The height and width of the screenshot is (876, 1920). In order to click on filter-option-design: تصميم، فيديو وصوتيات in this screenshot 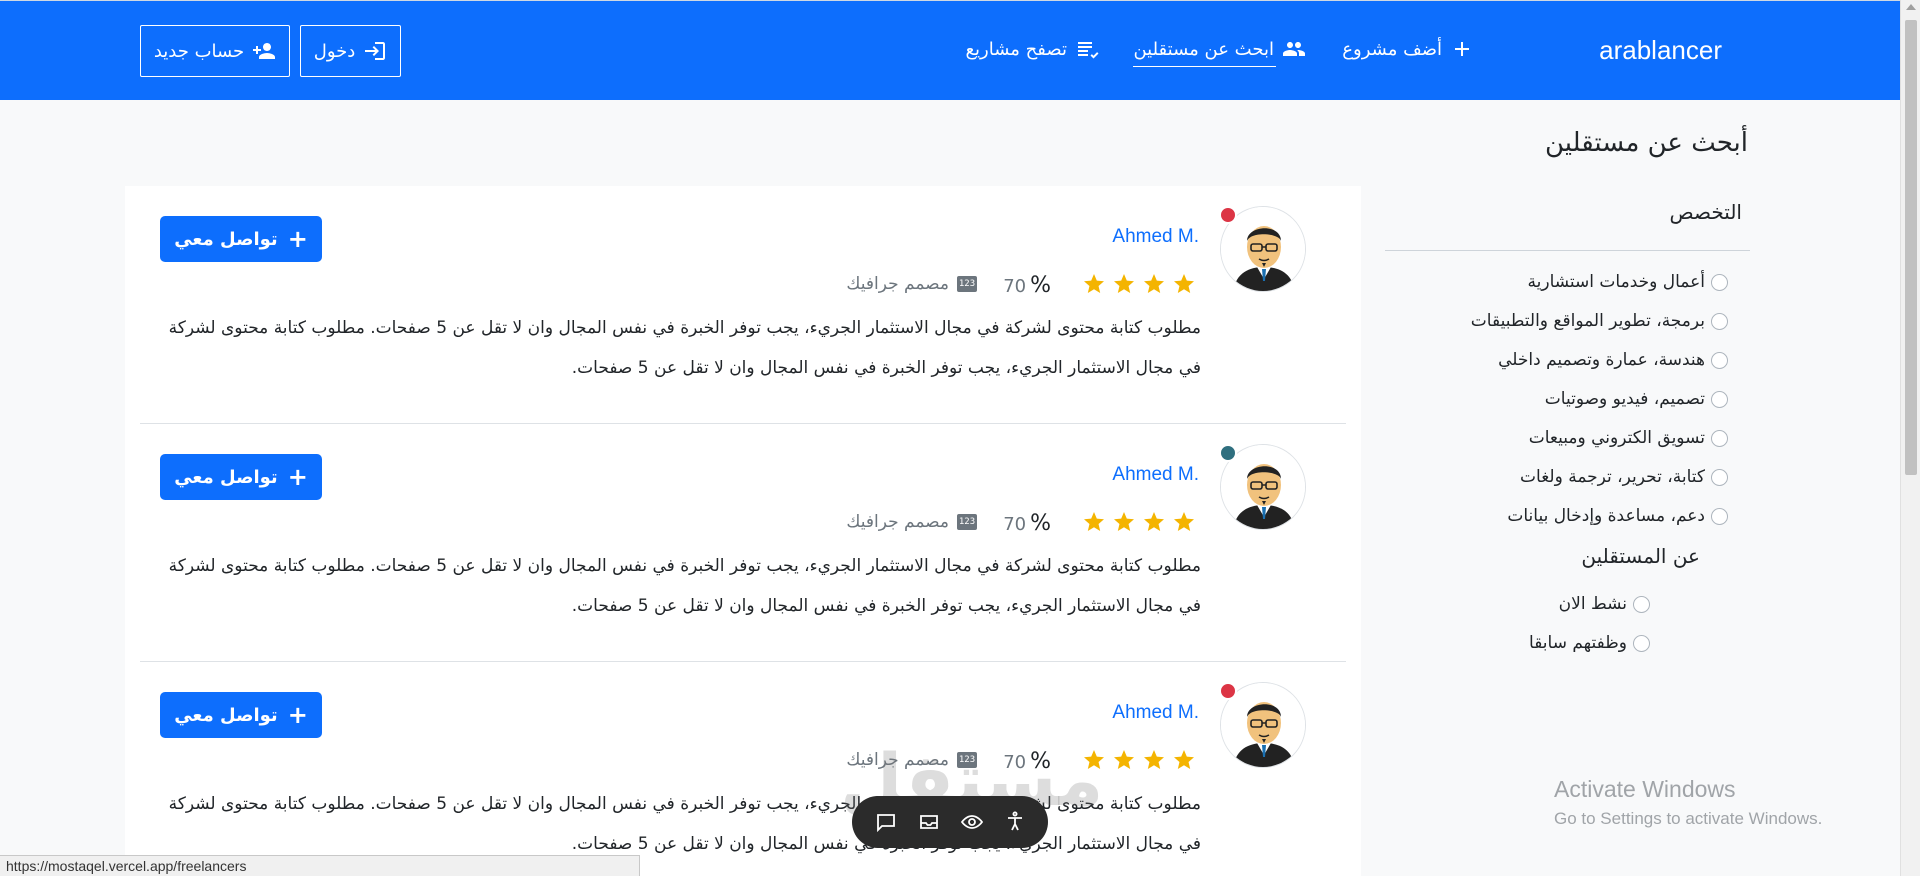, I will do `click(1636, 399)`.